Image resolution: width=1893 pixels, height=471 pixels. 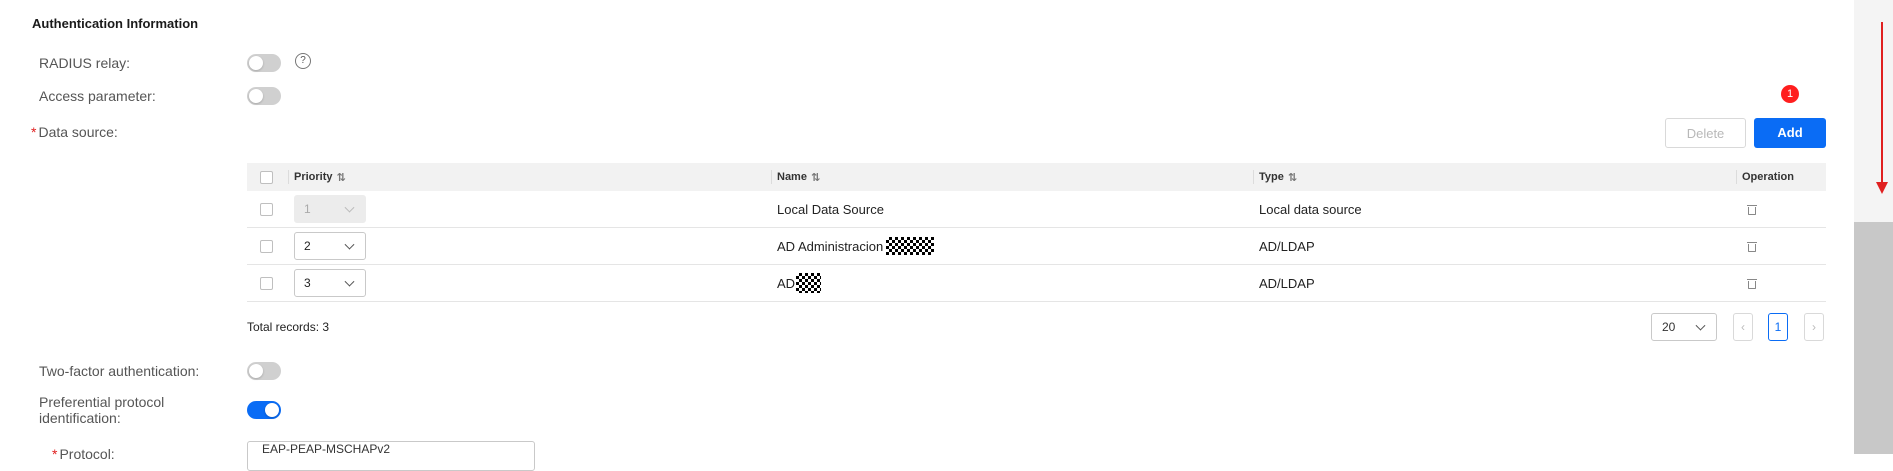 I want to click on annotation-arrow-head, so click(x=1882, y=188).